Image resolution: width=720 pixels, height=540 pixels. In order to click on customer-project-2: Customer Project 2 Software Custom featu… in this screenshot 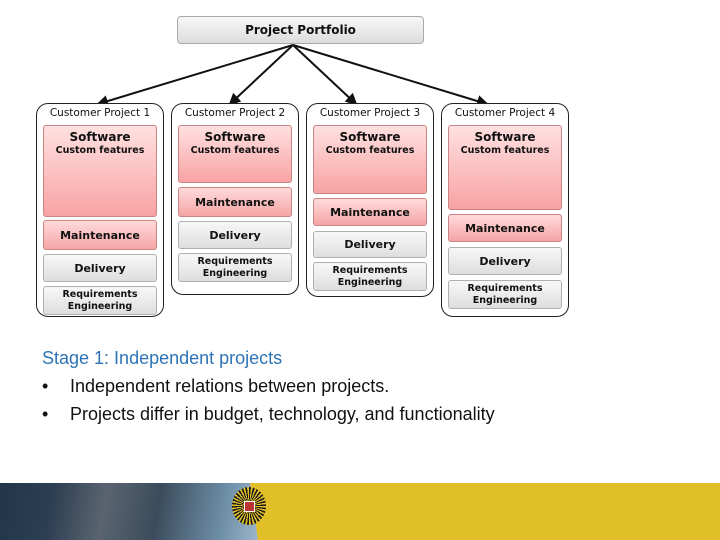, I will do `click(235, 199)`.